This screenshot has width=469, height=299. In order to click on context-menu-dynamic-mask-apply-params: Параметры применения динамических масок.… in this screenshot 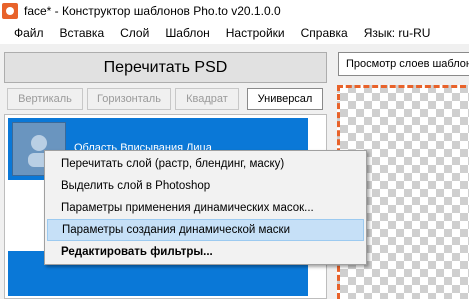, I will do `click(205, 208)`.